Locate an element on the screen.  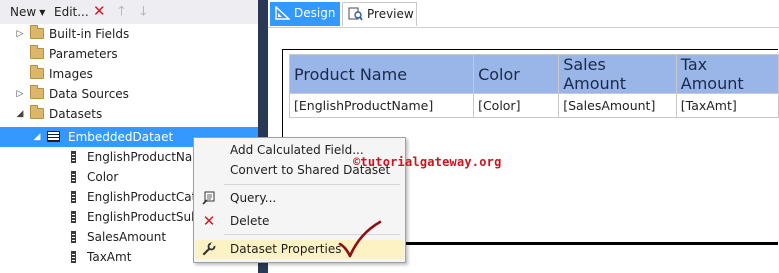
field-label: TaxAmt is located at coordinates (109, 257).